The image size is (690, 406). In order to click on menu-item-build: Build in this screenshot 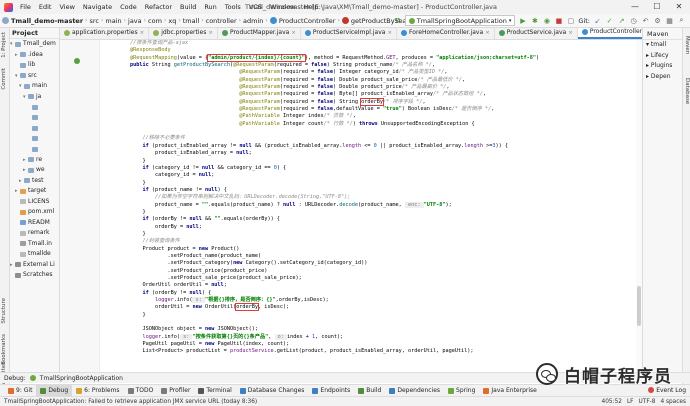, I will do `click(188, 7)`.